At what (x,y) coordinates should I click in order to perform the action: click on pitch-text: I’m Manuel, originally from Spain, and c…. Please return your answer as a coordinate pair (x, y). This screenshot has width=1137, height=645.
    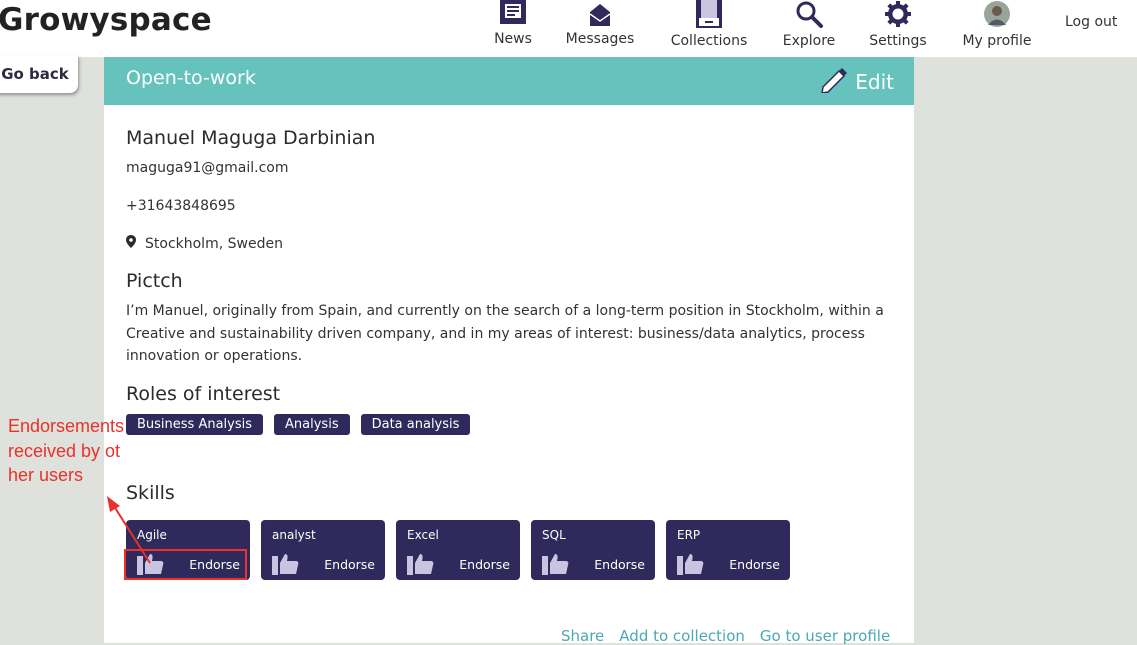
    Looking at the image, I should click on (505, 333).